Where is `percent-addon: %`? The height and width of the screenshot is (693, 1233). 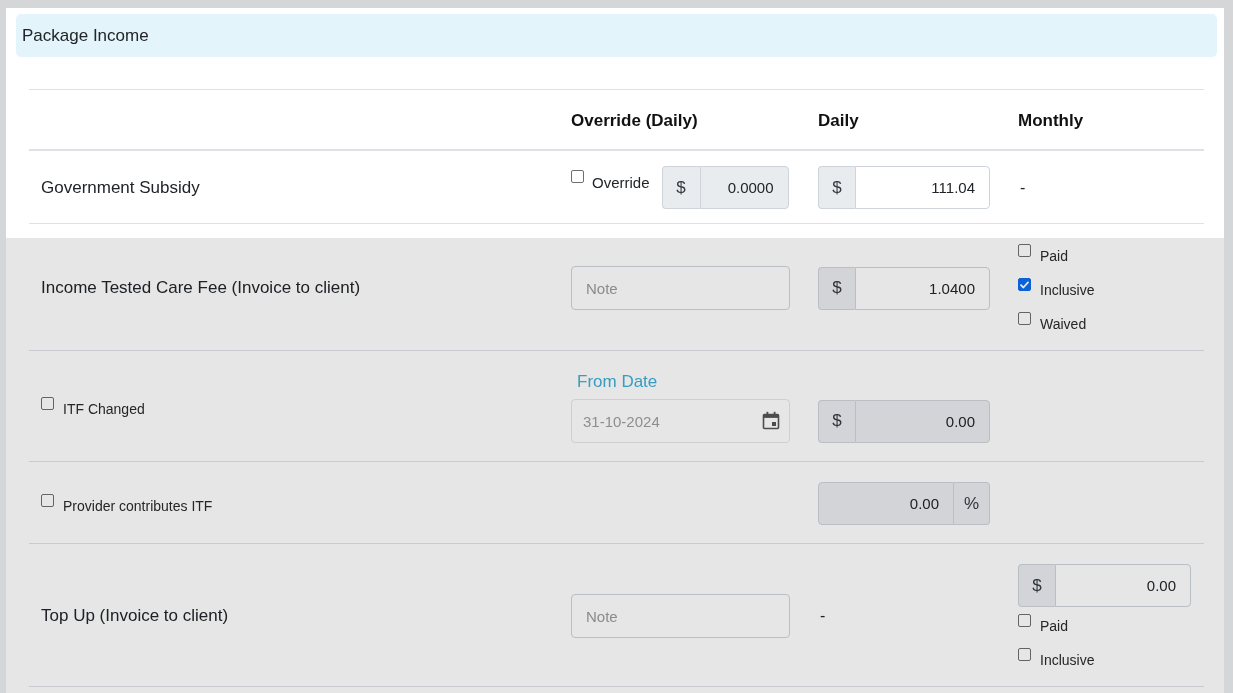
percent-addon: % is located at coordinates (972, 503).